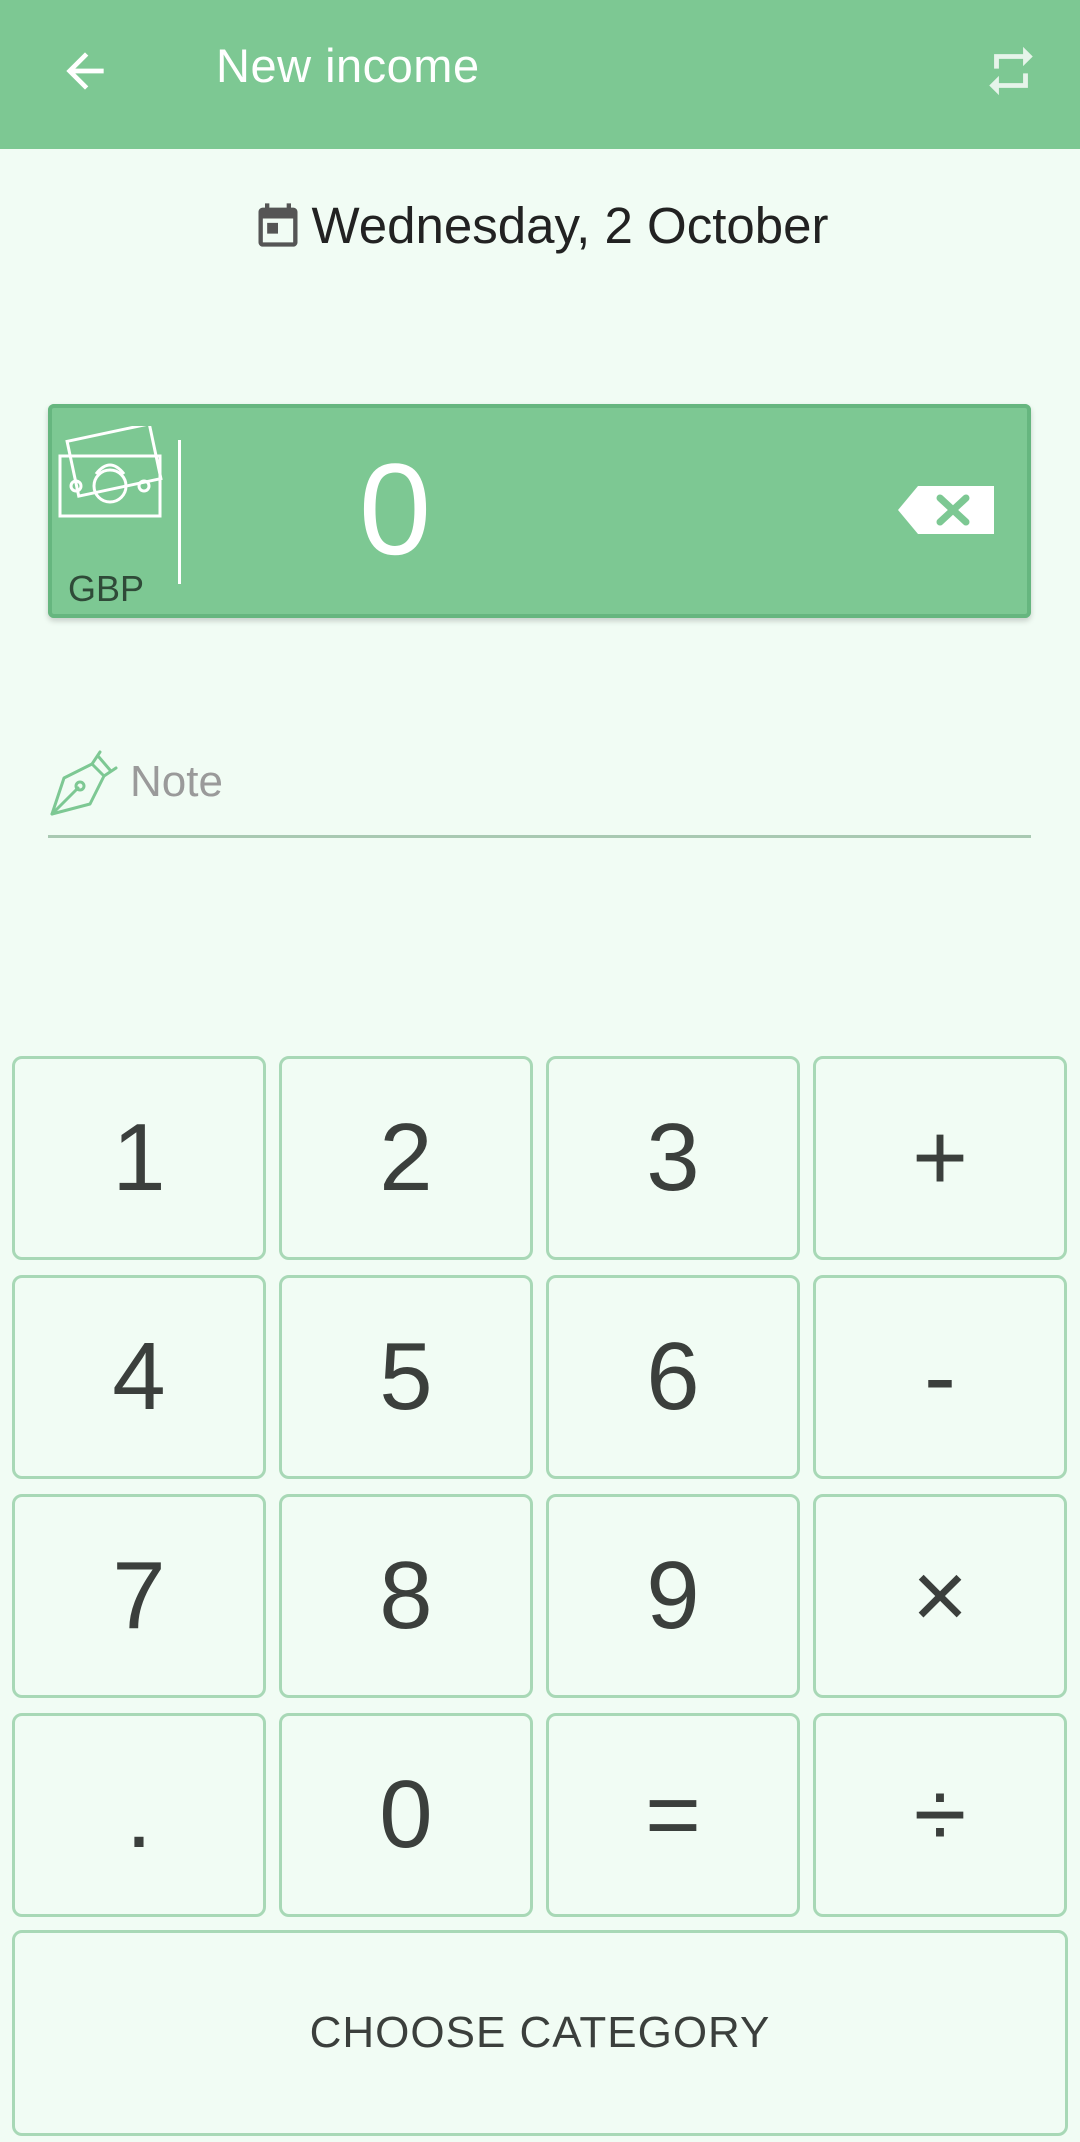 The height and width of the screenshot is (2142, 1080). I want to click on note-field, so click(539, 791).